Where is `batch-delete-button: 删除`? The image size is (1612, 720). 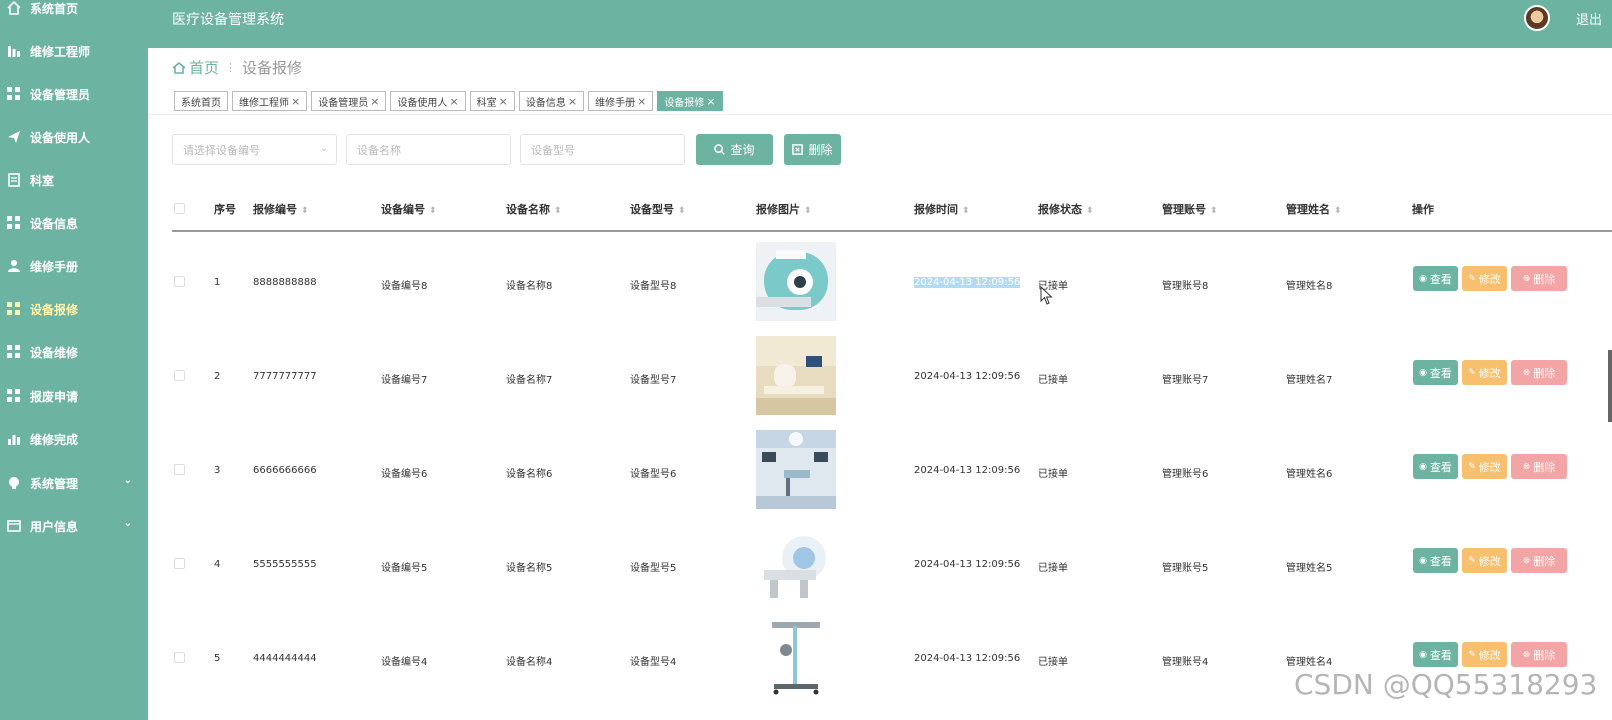
batch-delete-button: 删除 is located at coordinates (812, 149).